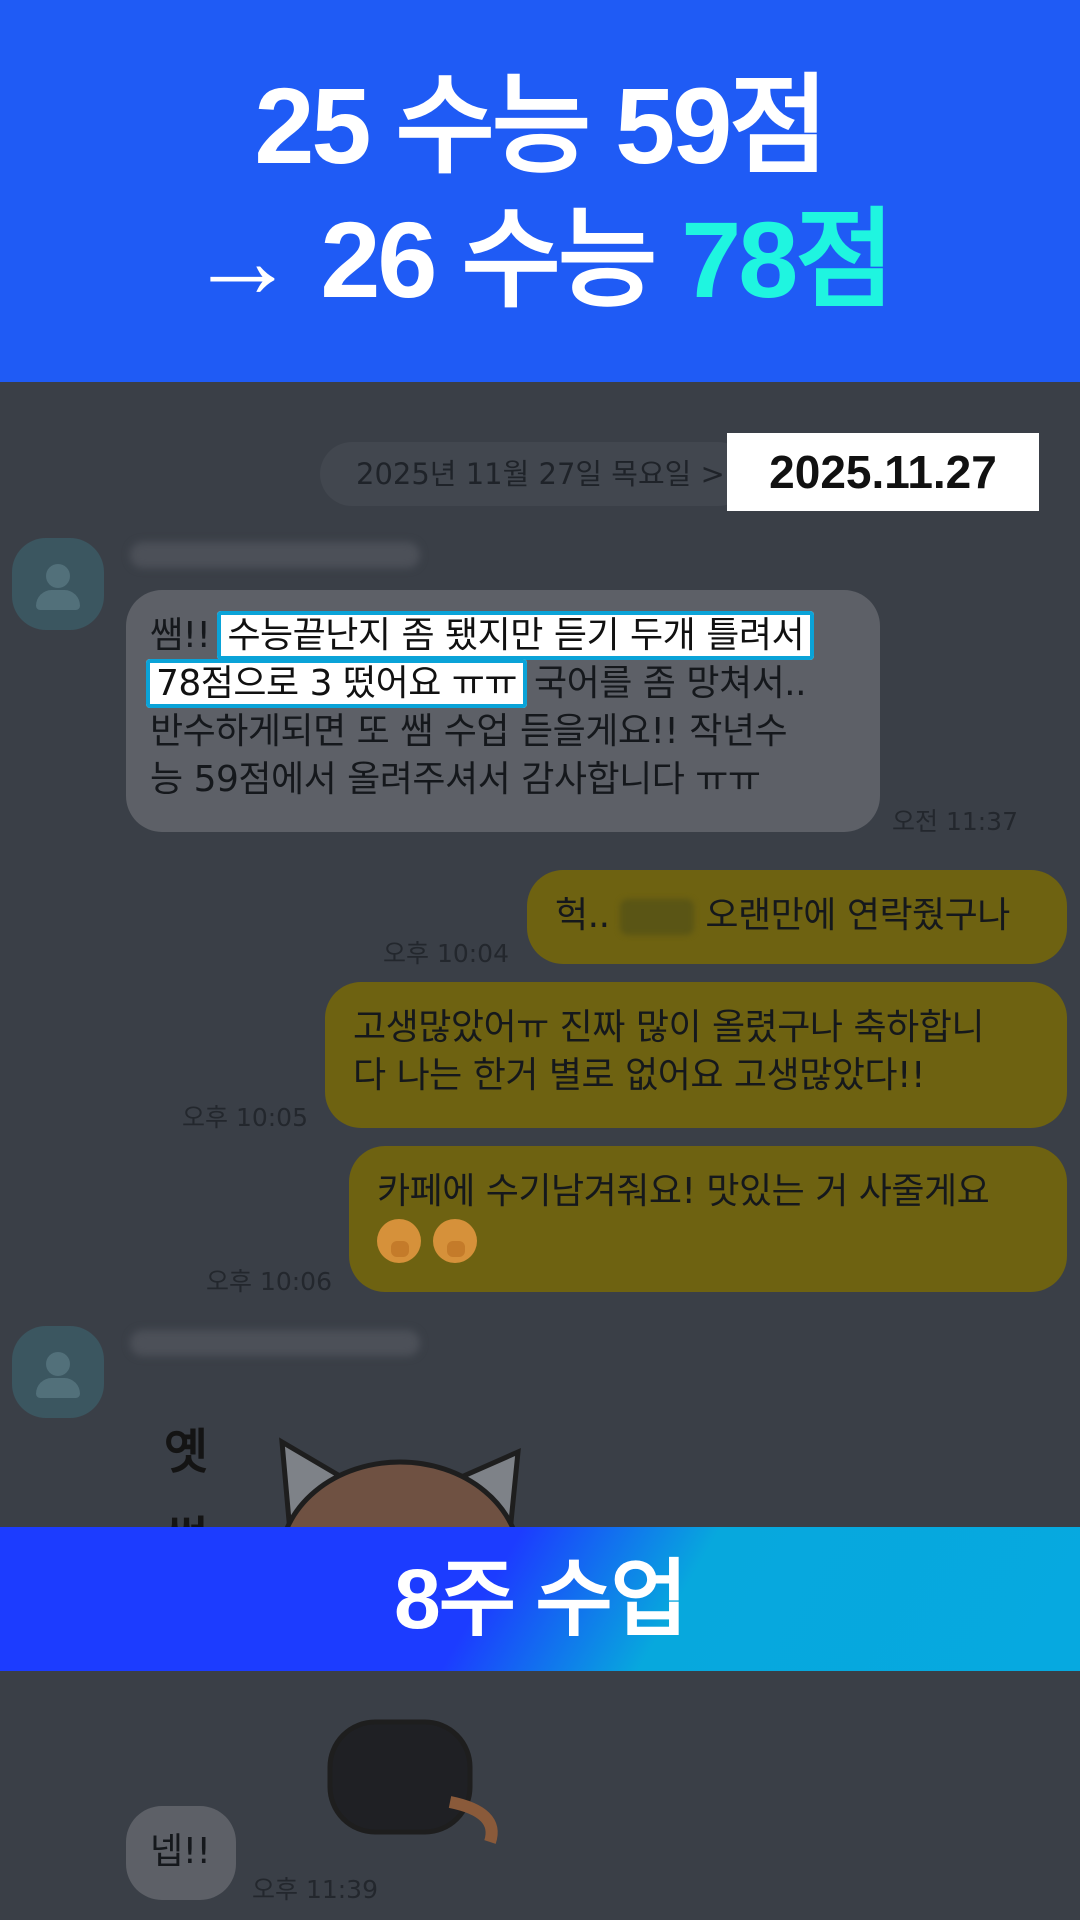  What do you see at coordinates (186, 1452) in the screenshot?
I see `sticker-text: 옛` at bounding box center [186, 1452].